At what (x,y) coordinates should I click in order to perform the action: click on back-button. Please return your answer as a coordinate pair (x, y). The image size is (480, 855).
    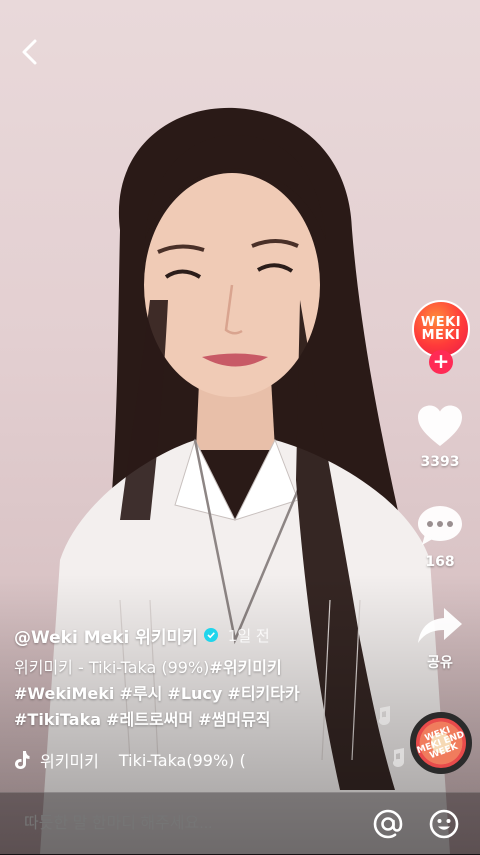
    Looking at the image, I should click on (30, 52).